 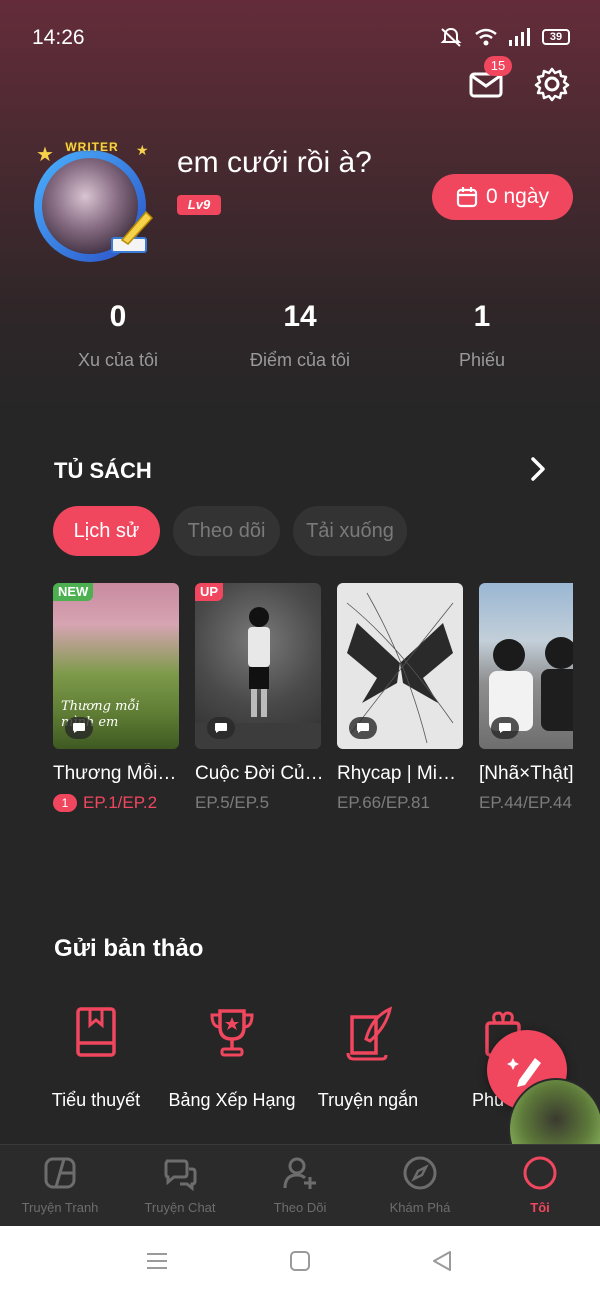 What do you see at coordinates (226, 531) in the screenshot?
I see `tab-following: Theo dõi` at bounding box center [226, 531].